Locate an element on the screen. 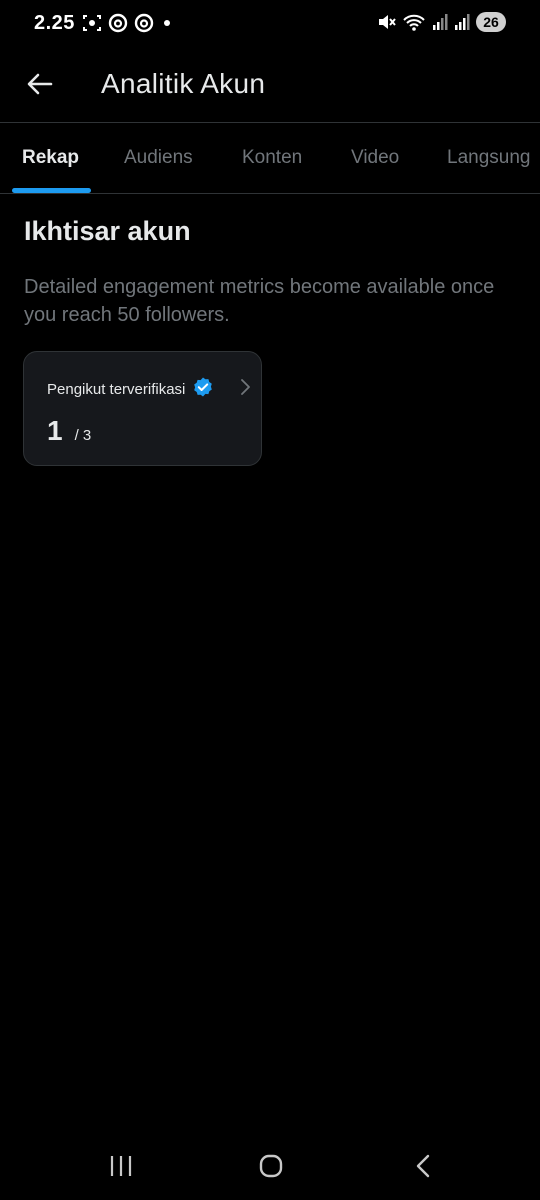 This screenshot has width=540, height=1200. battery-icon: 26 is located at coordinates (491, 22).